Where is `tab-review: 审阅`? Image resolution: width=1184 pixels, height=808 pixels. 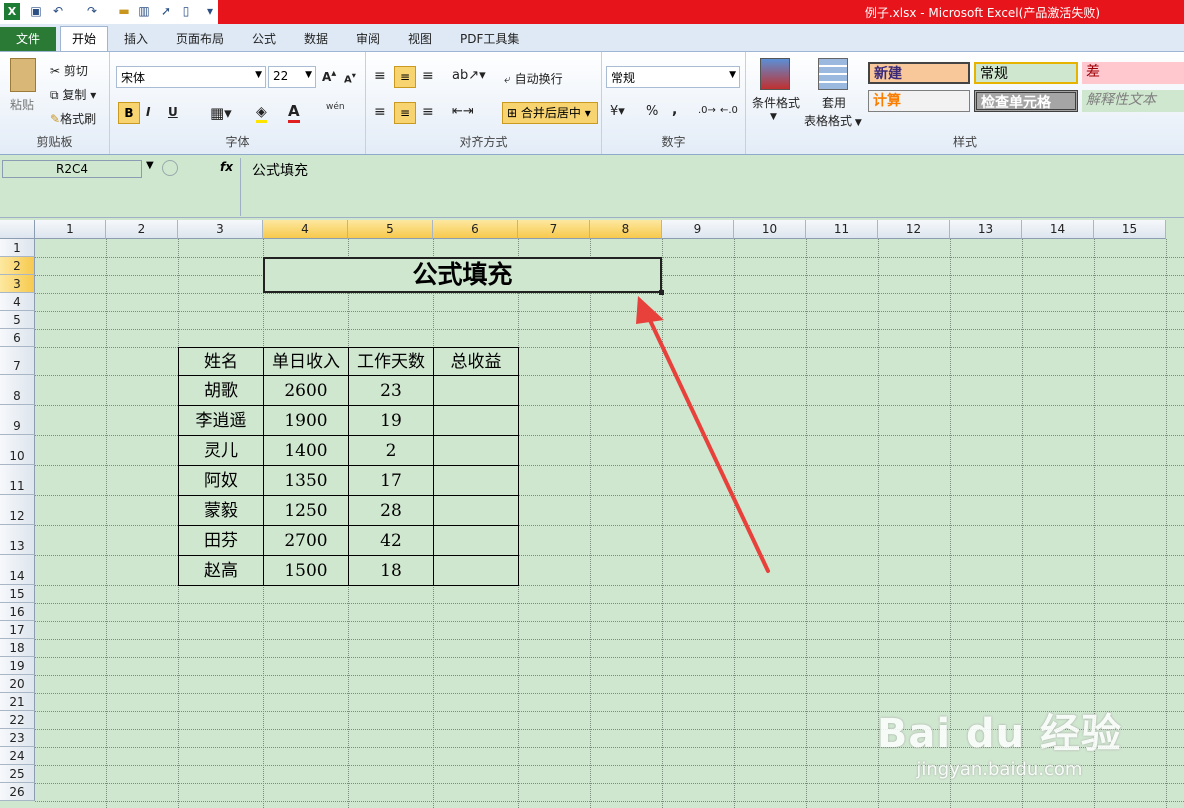
tab-review: 审阅 is located at coordinates (368, 39).